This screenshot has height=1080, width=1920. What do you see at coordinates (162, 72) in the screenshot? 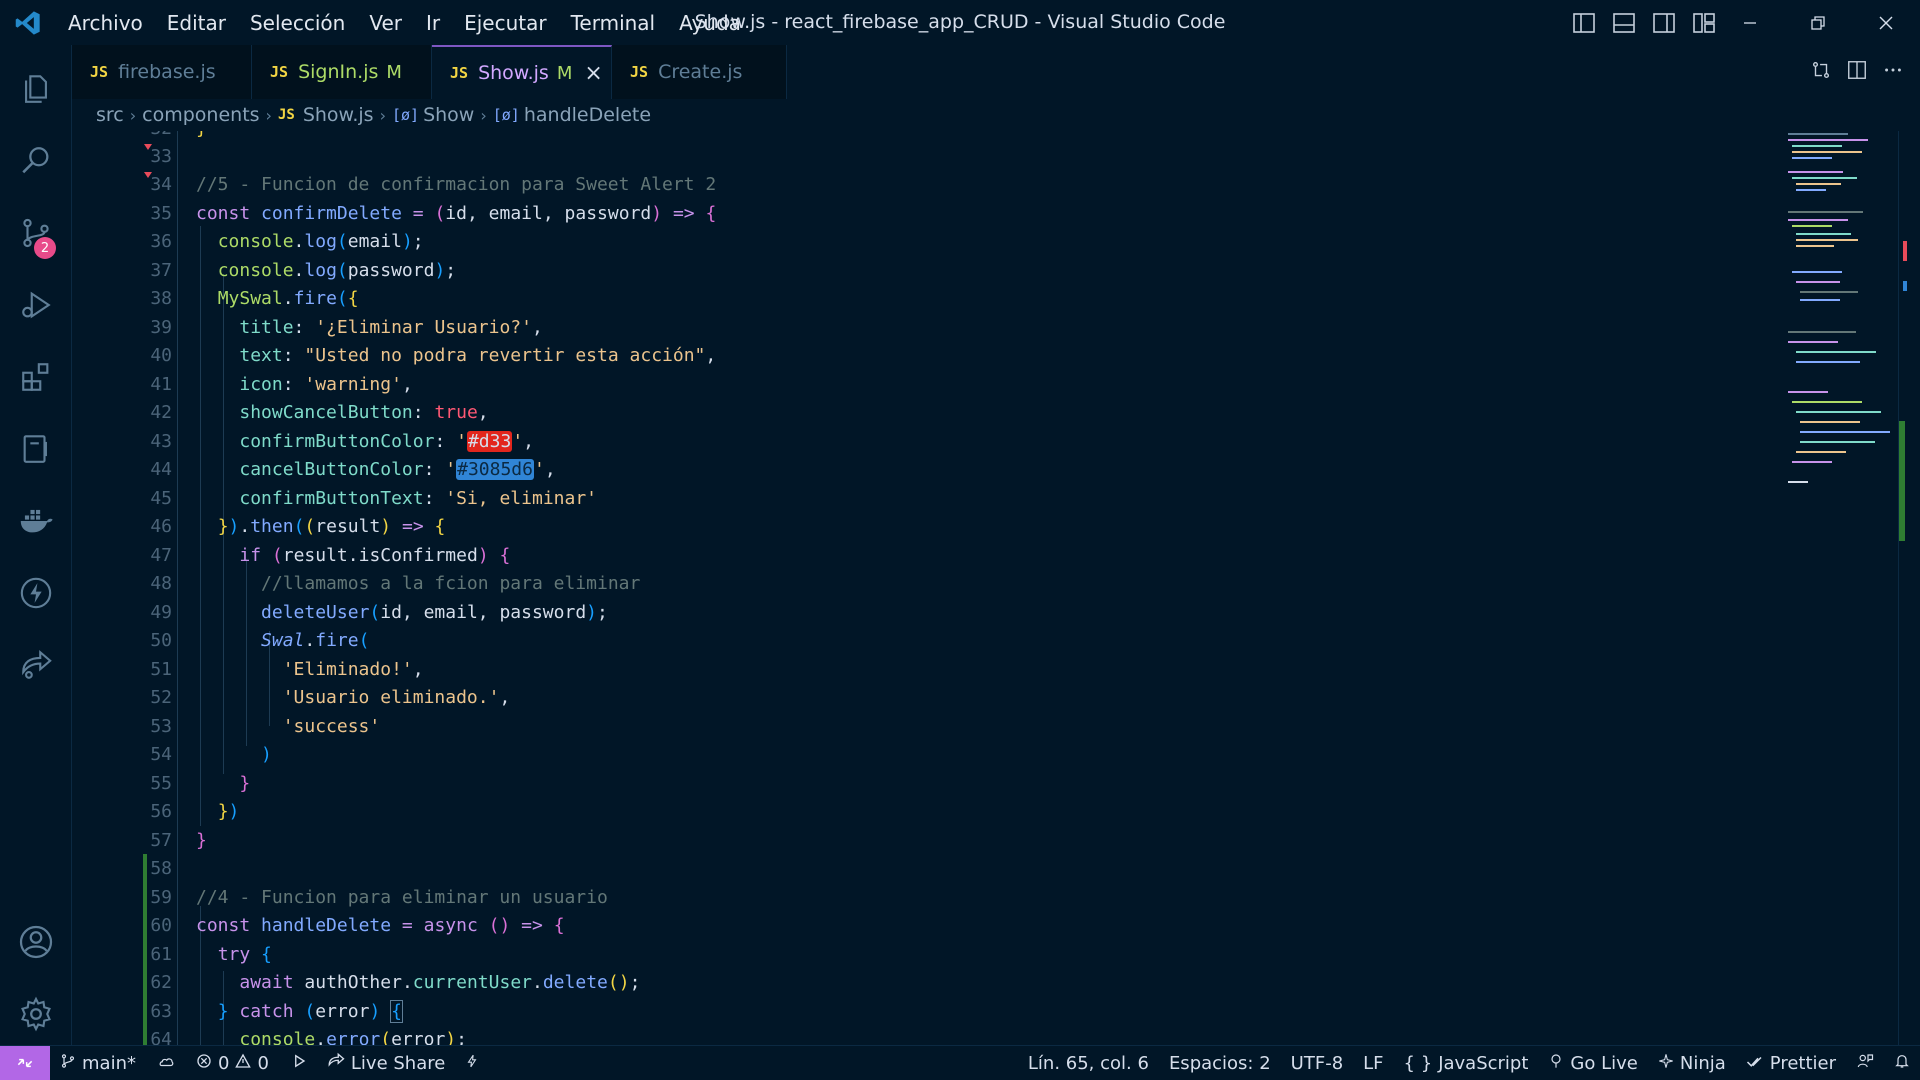
I see `tab-firebase-js: JS firebase.js` at bounding box center [162, 72].